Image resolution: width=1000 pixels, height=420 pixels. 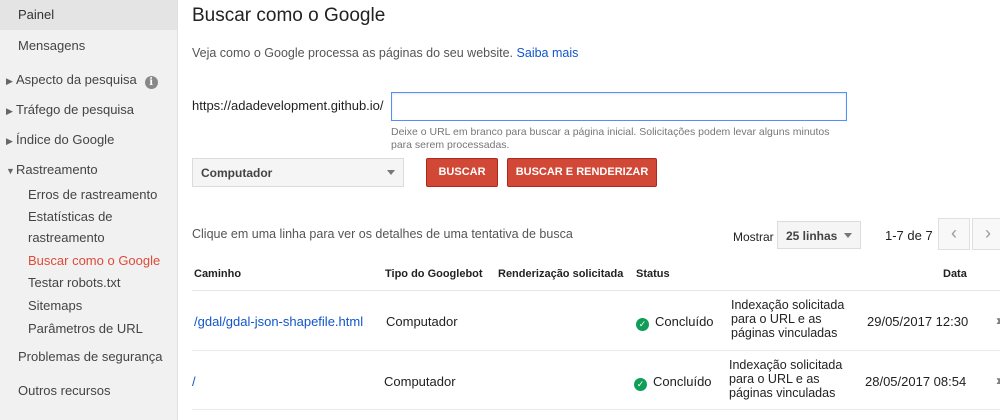 I want to click on sidebar-item-label: Rastreamento, so click(x=57, y=169).